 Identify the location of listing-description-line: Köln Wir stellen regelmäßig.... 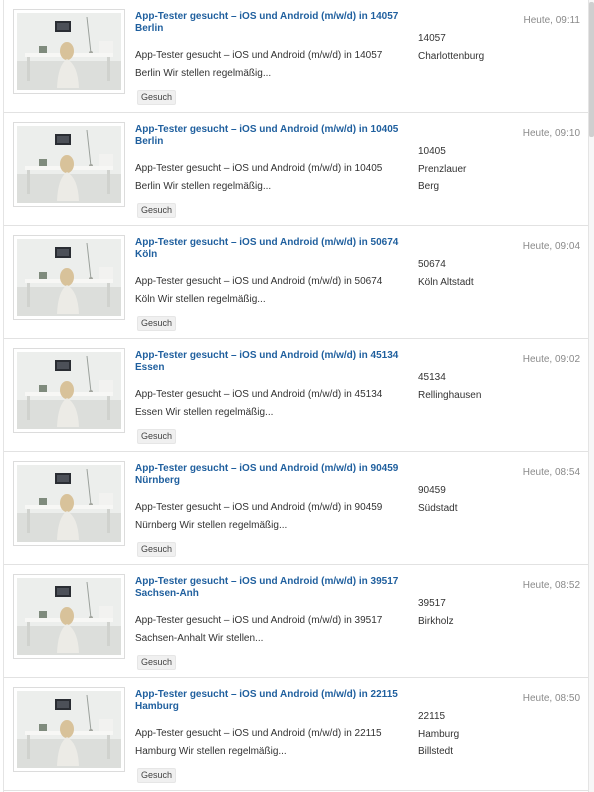
(200, 299).